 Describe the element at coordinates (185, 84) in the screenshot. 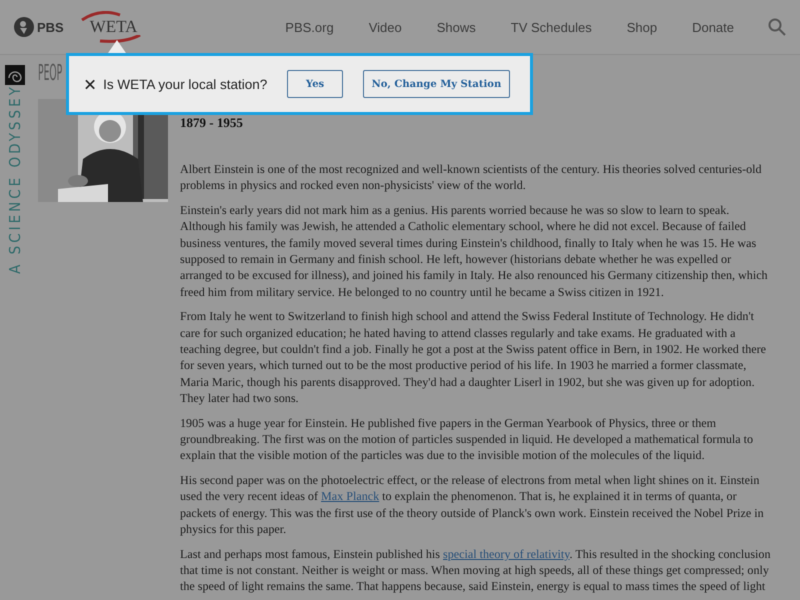

I see `popup-question: Is WETA your local station?` at that location.